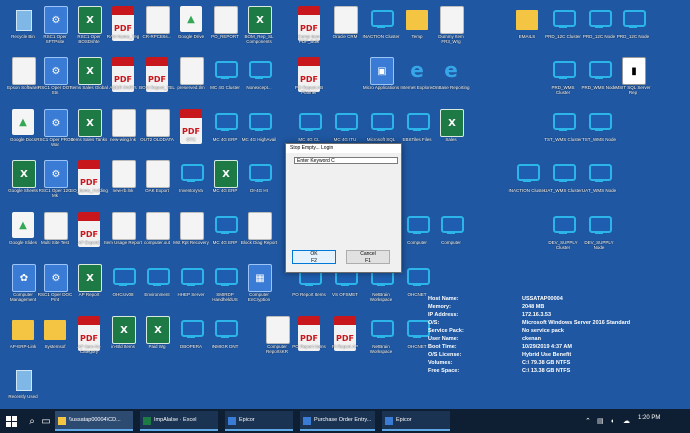 This screenshot has width=690, height=433. Describe the element at coordinates (563, 79) in the screenshot. I see `desktop-icon: PRD_WMS Cluster` at that location.